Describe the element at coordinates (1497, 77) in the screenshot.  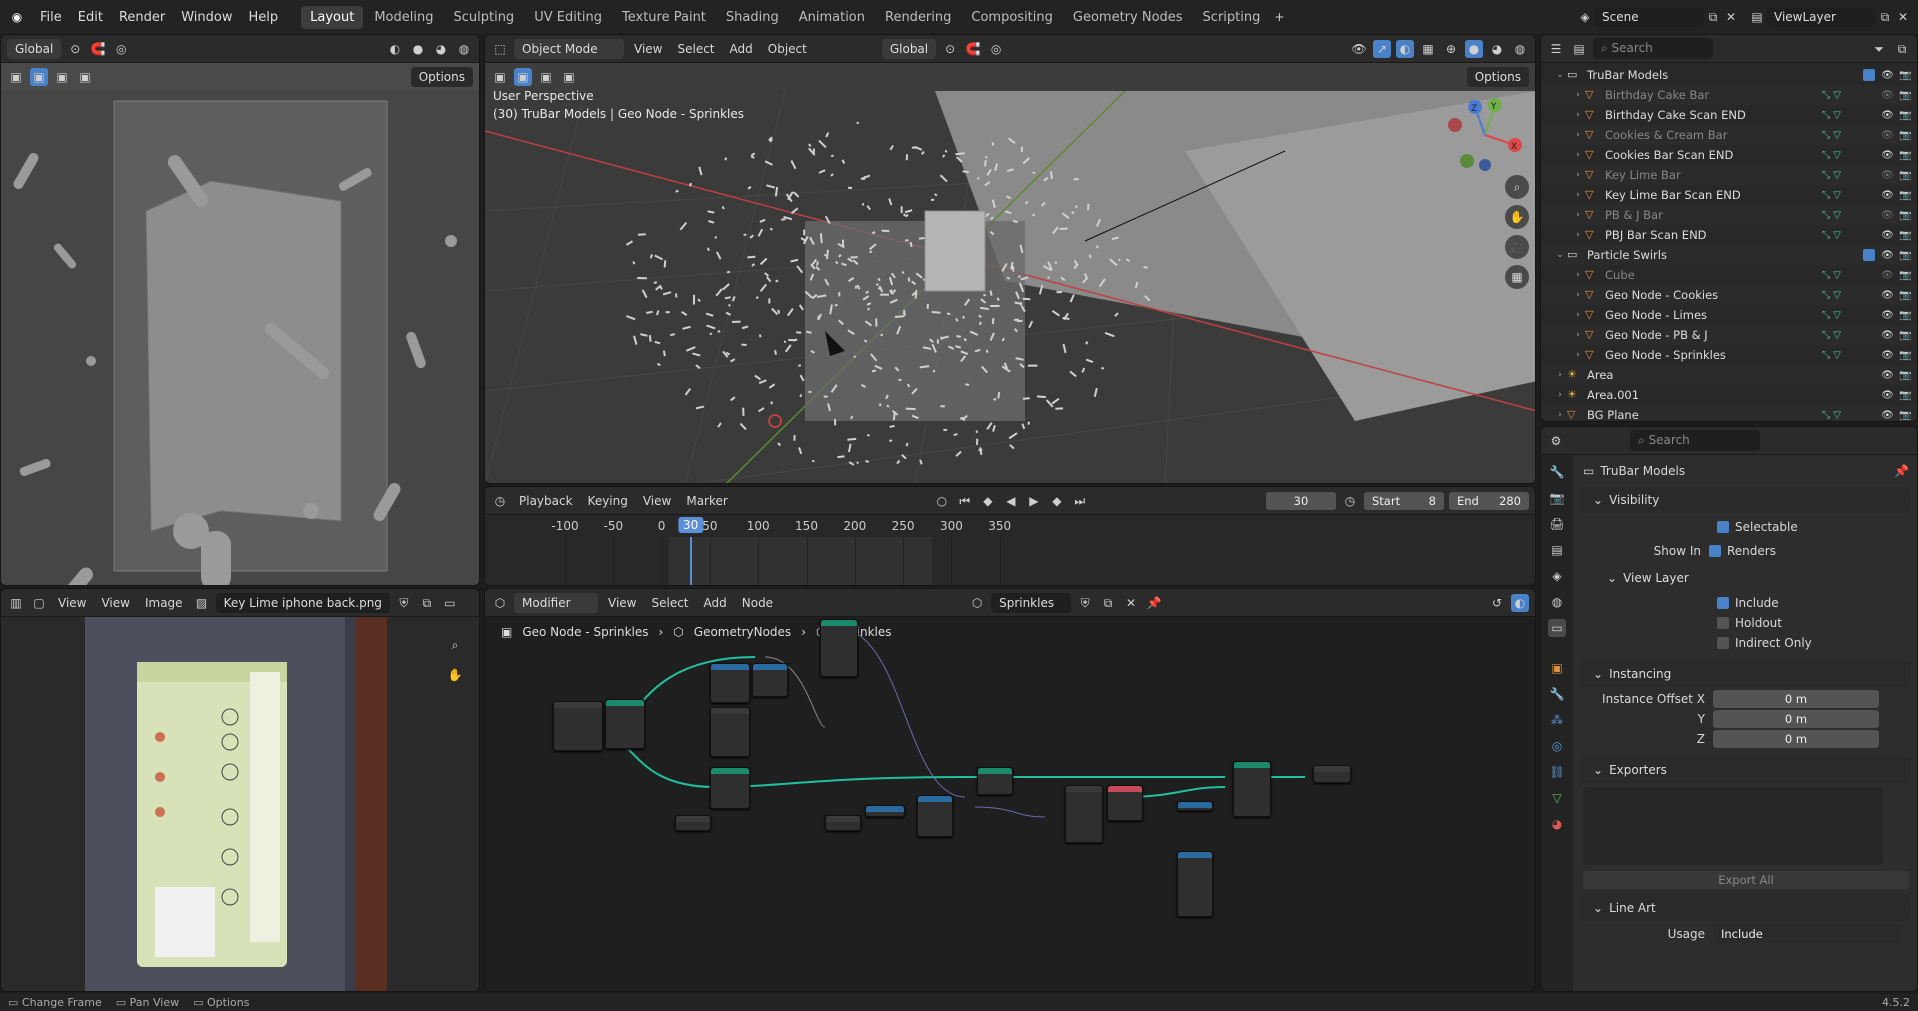
I see `main-options-button: Options` at that location.